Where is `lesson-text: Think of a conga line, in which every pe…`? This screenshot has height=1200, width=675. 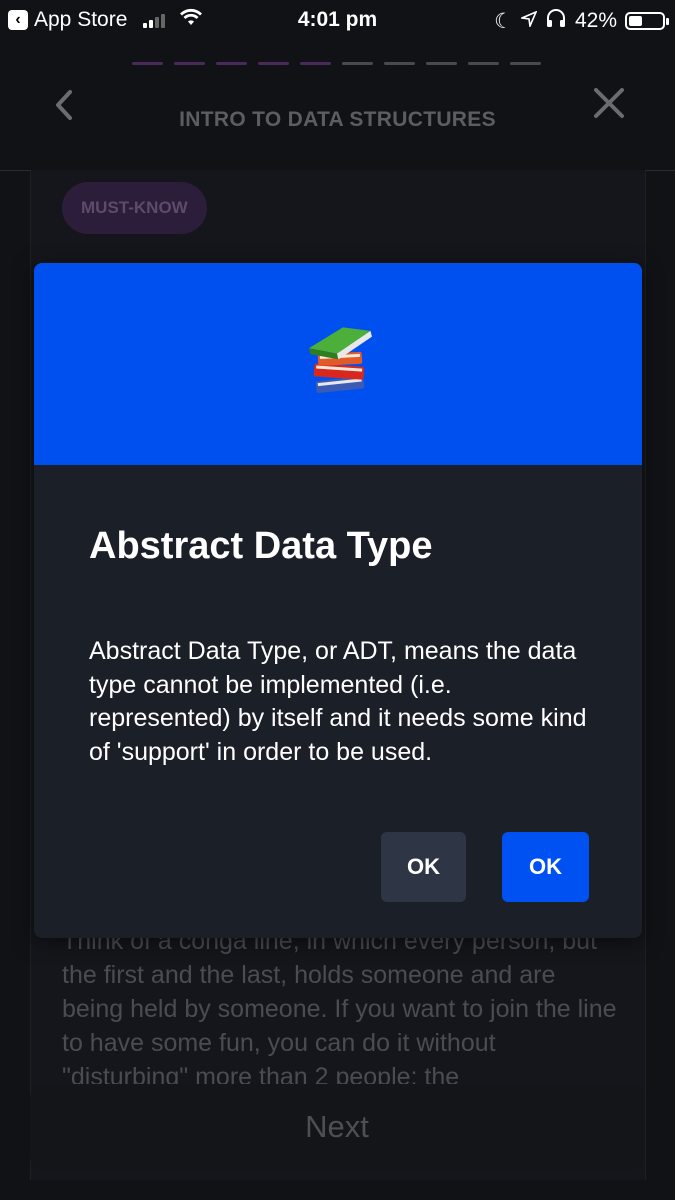 lesson-text: Think of a conga line, in which every pe… is located at coordinates (339, 1009).